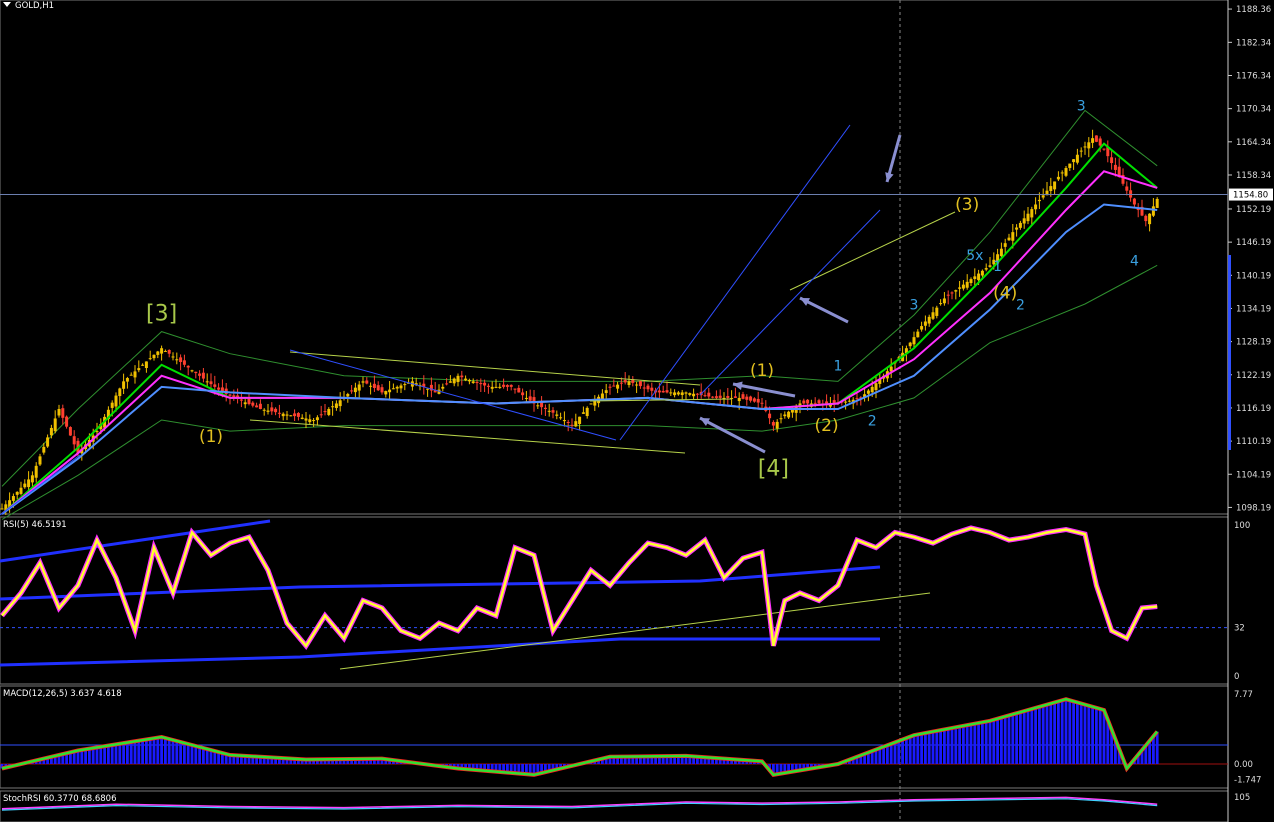 Image resolution: width=1274 pixels, height=822 pixels. What do you see at coordinates (974, 256) in the screenshot?
I see `wave-label: 5x` at bounding box center [974, 256].